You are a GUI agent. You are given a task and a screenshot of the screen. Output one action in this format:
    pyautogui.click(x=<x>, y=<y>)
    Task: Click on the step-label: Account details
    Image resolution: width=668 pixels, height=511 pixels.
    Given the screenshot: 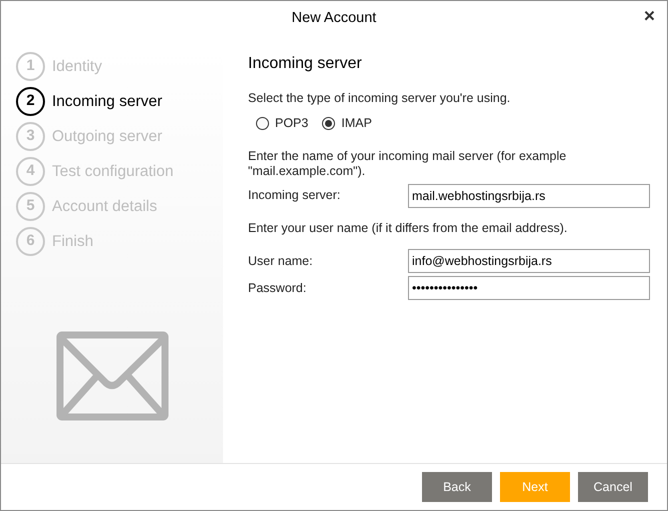 What is the action you would take?
    pyautogui.click(x=105, y=206)
    